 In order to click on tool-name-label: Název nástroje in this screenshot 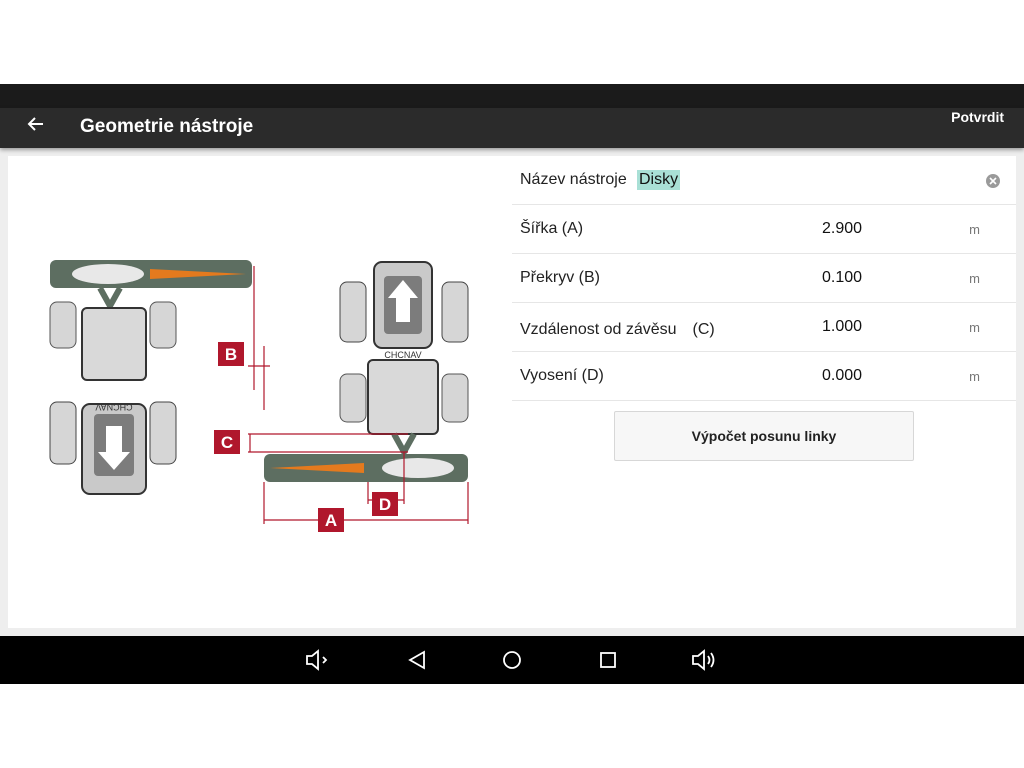, I will do `click(573, 179)`.